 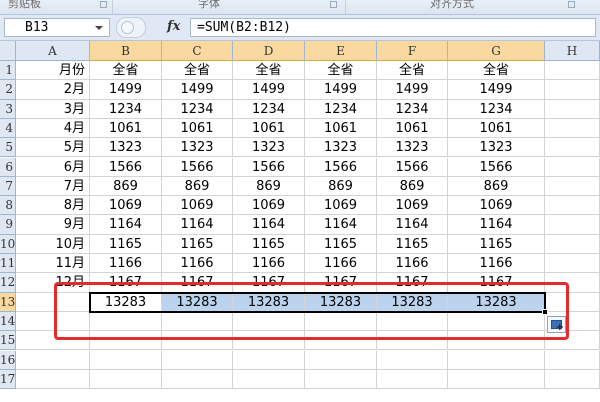 I want to click on column-header-f: F, so click(x=412, y=51).